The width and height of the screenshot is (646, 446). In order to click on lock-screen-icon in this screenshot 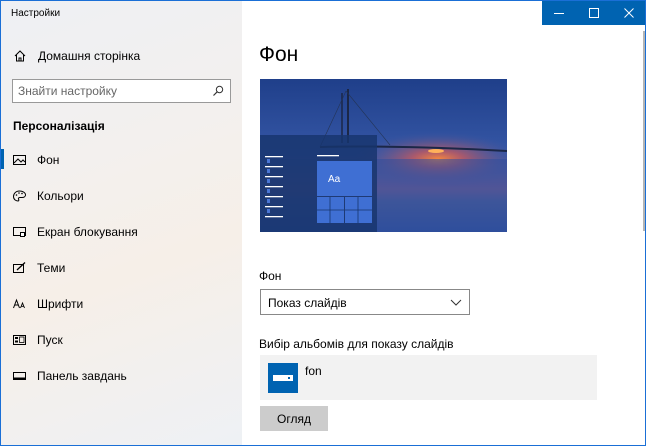, I will do `click(19, 232)`.